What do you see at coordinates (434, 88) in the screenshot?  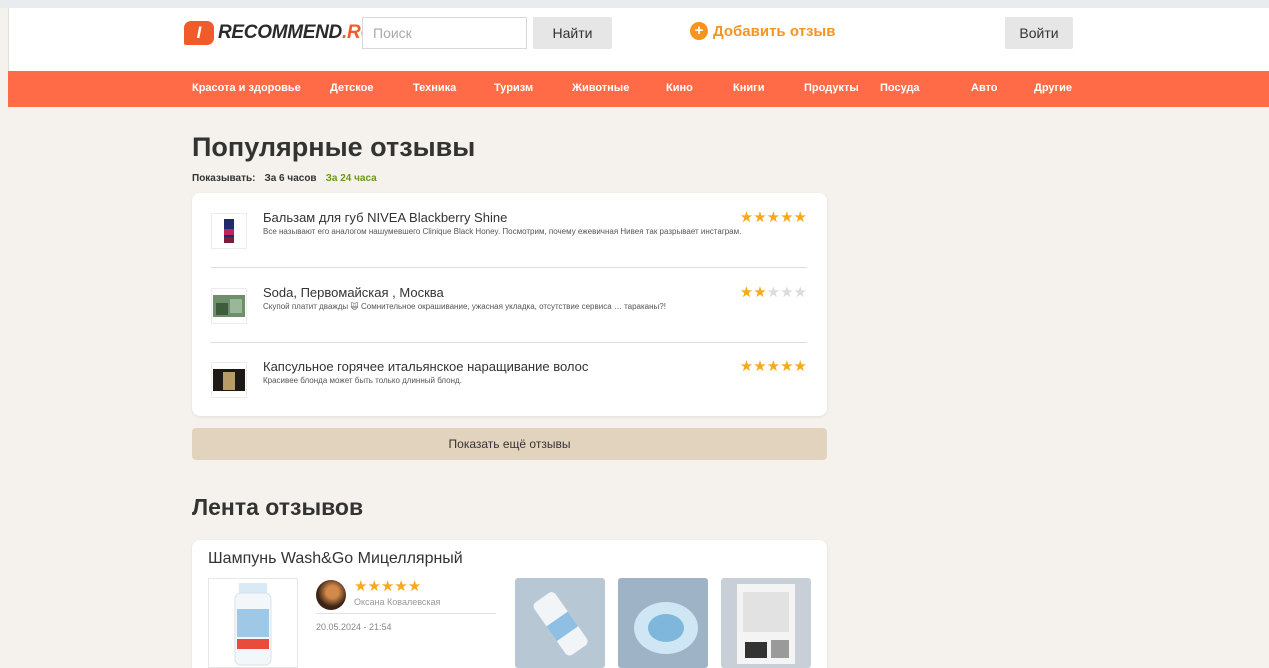 I see `nav-item-tech: Техника` at bounding box center [434, 88].